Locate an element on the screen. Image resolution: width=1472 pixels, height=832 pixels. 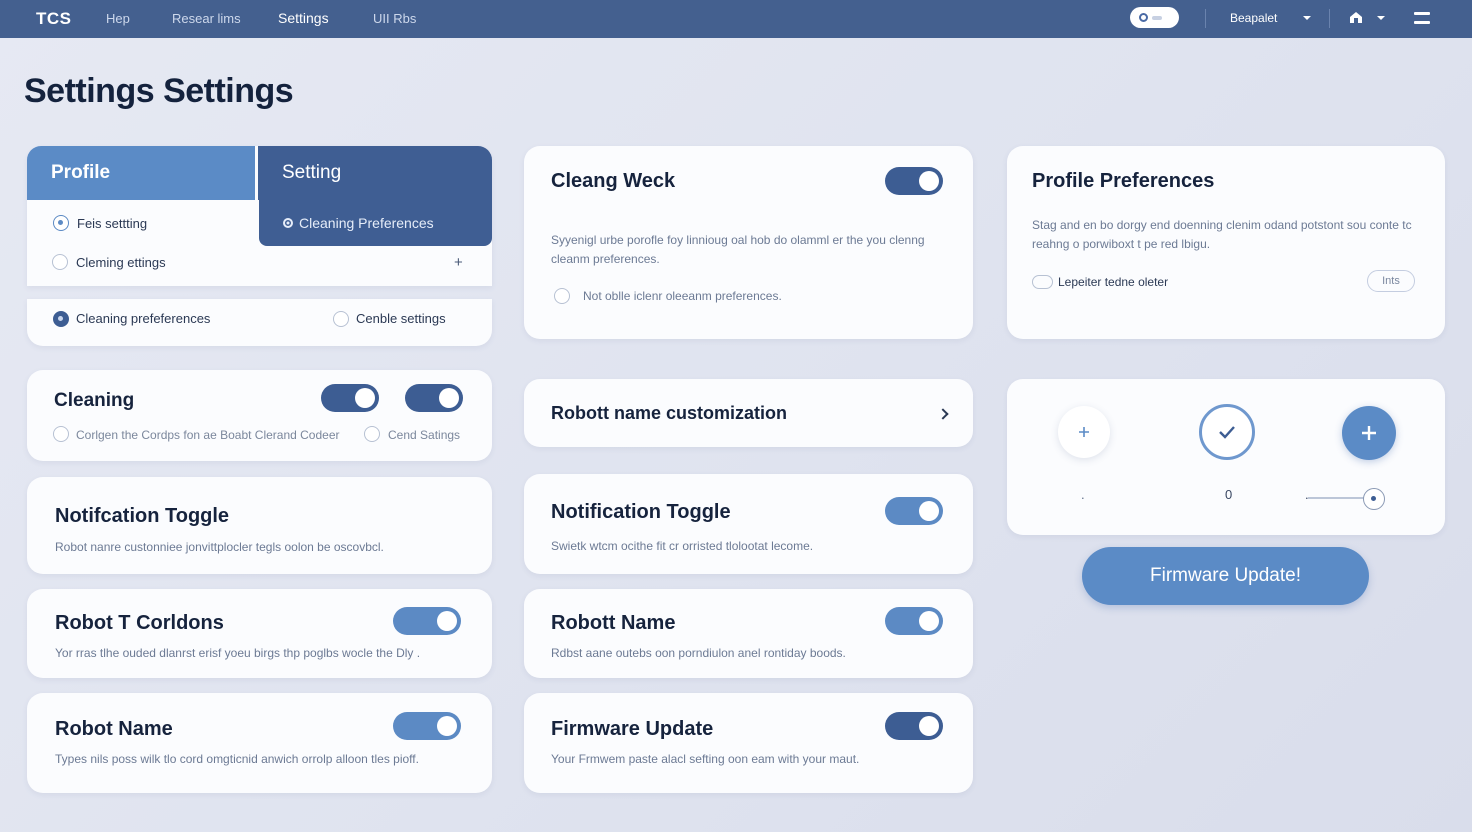
firmware-update-toggle is located at coordinates (914, 726).